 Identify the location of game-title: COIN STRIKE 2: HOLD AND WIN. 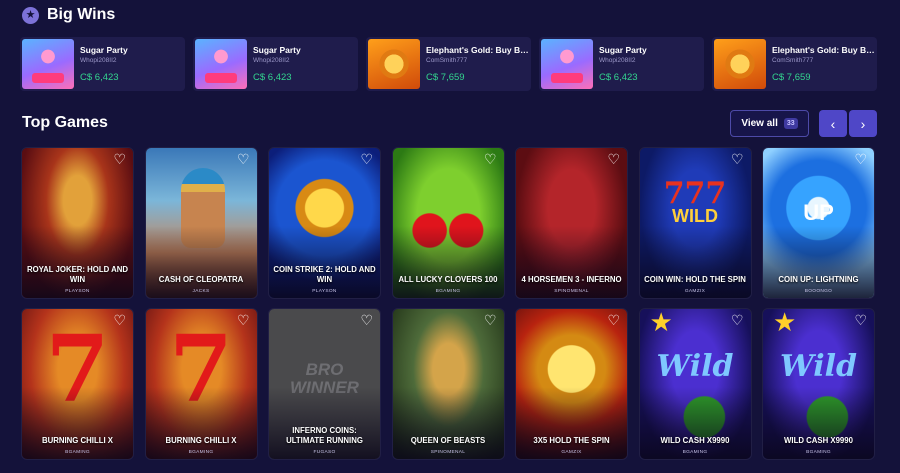
(324, 274).